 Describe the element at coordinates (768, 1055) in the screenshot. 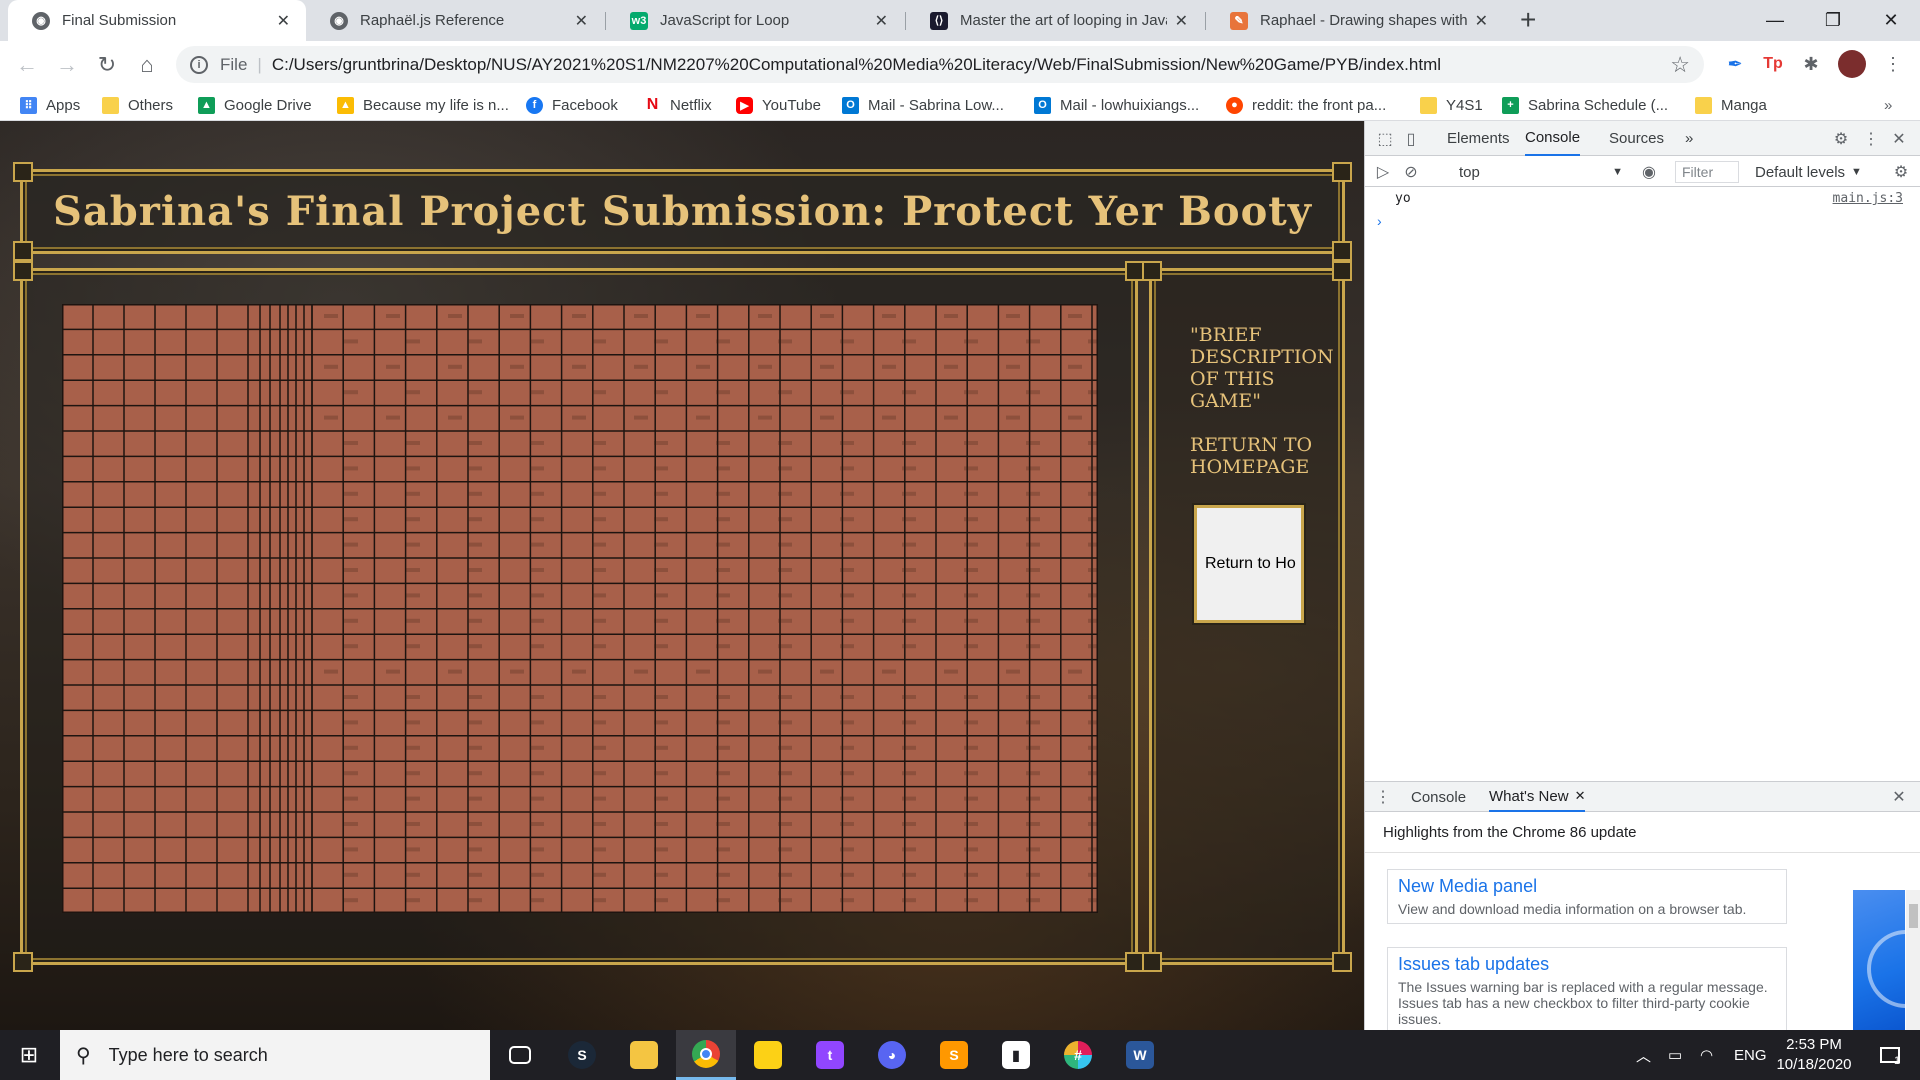

I see `sticky-notes-icon` at that location.